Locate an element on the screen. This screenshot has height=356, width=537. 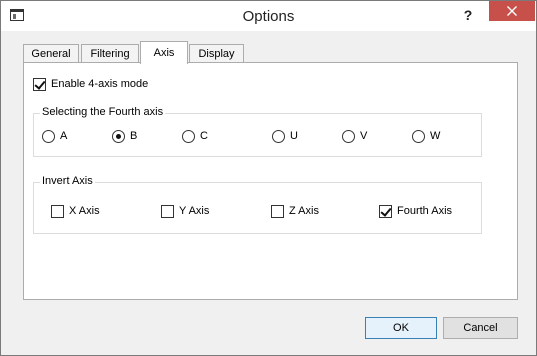
radio-axis-w is located at coordinates (418, 136).